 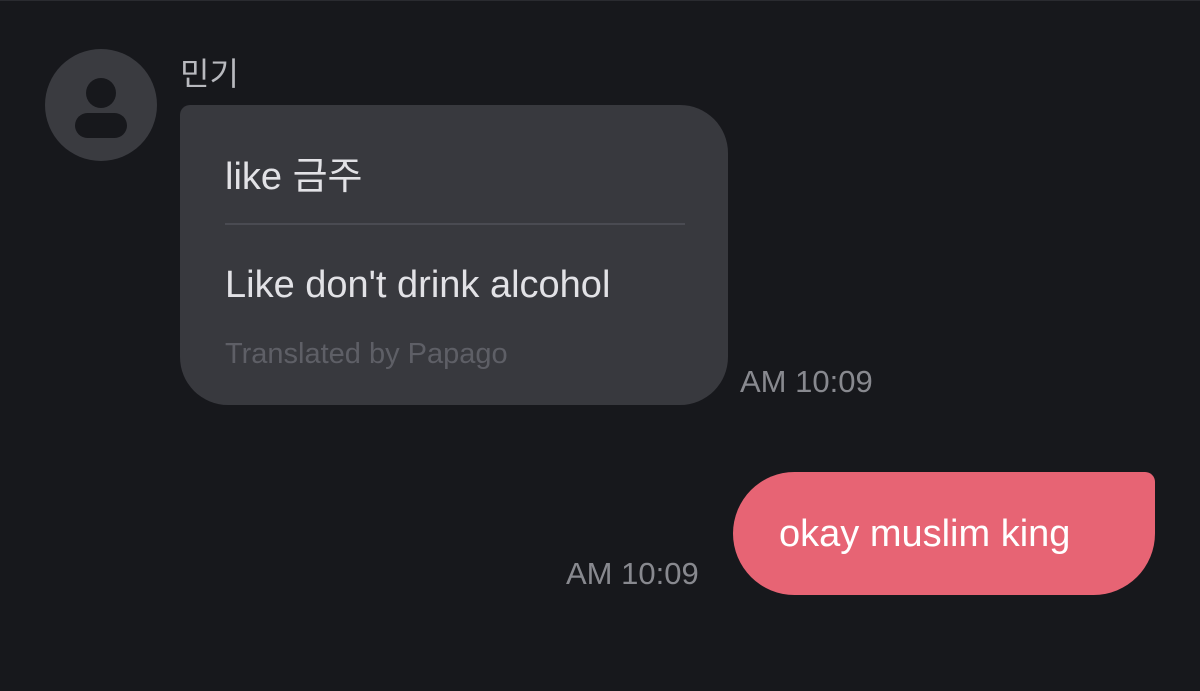 I want to click on person-icon, so click(x=101, y=108).